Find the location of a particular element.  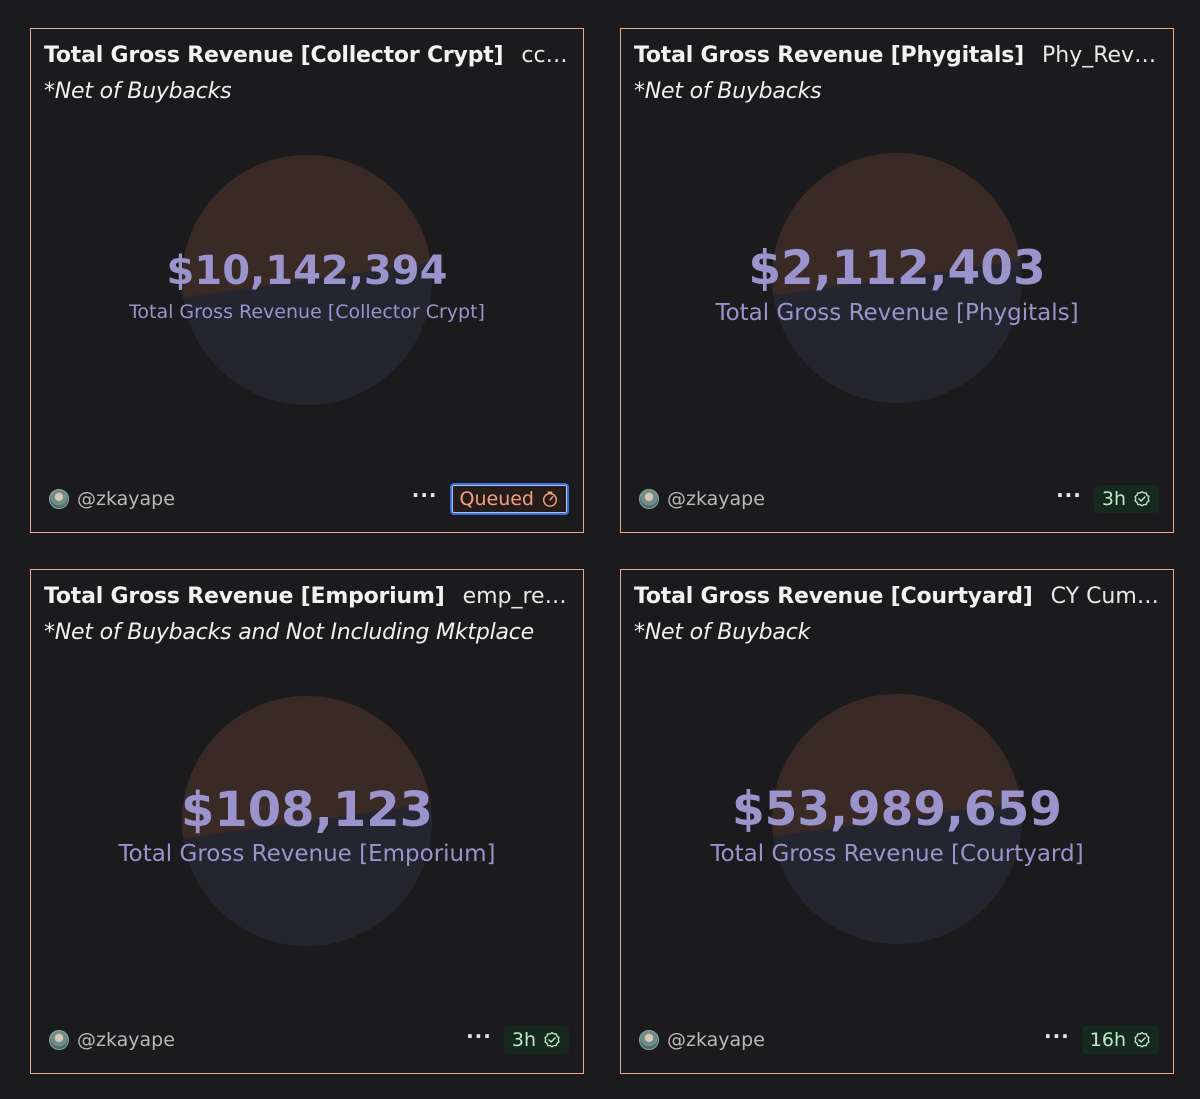

stopwatch-icon is located at coordinates (550, 499).